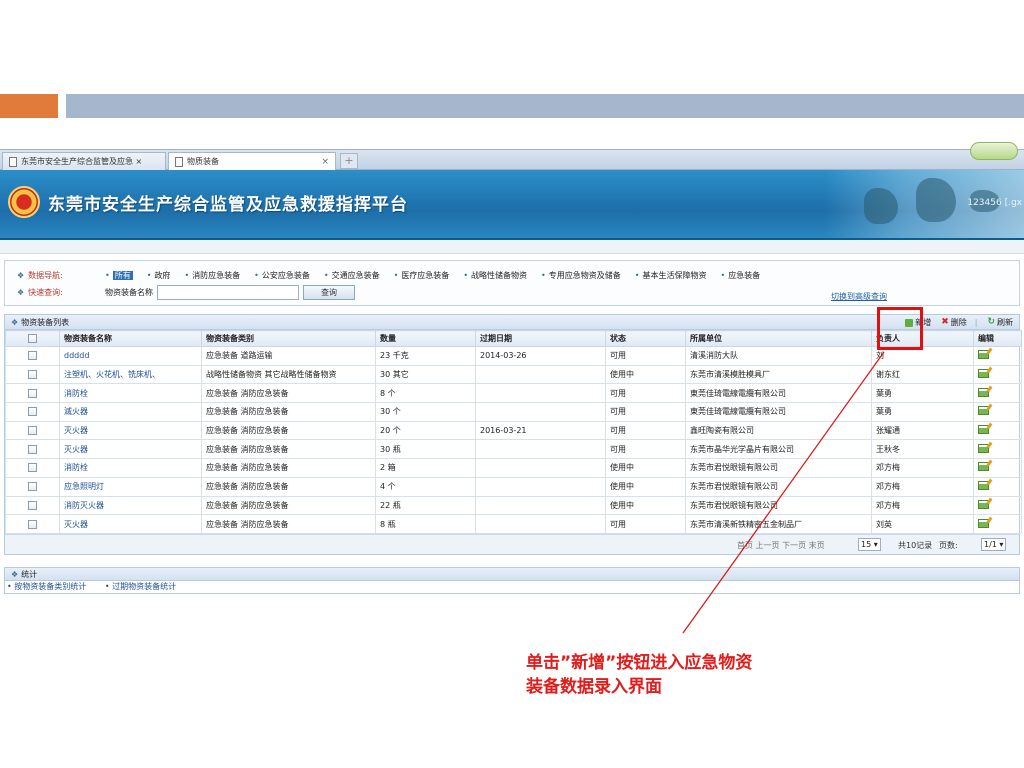  I want to click on annotation-arrow, so click(783, 492).